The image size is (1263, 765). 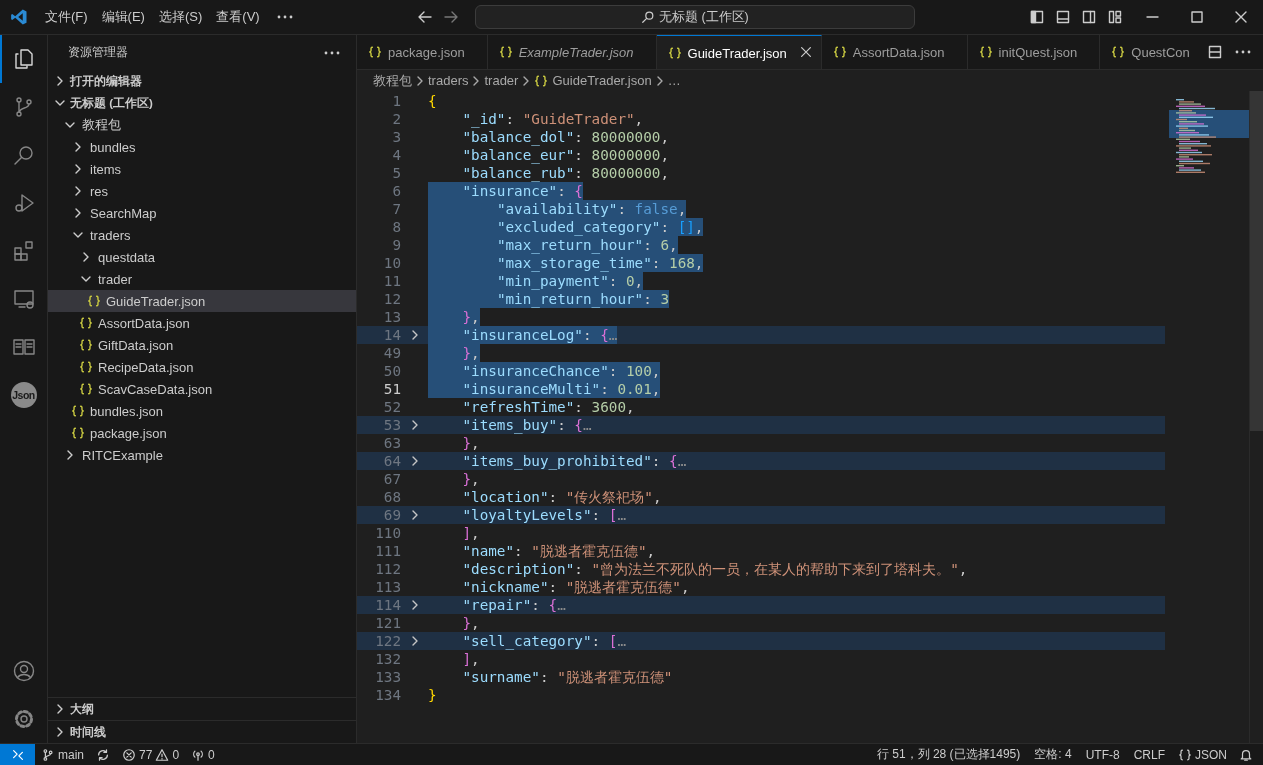 I want to click on line-number: 122, so click(x=387, y=641).